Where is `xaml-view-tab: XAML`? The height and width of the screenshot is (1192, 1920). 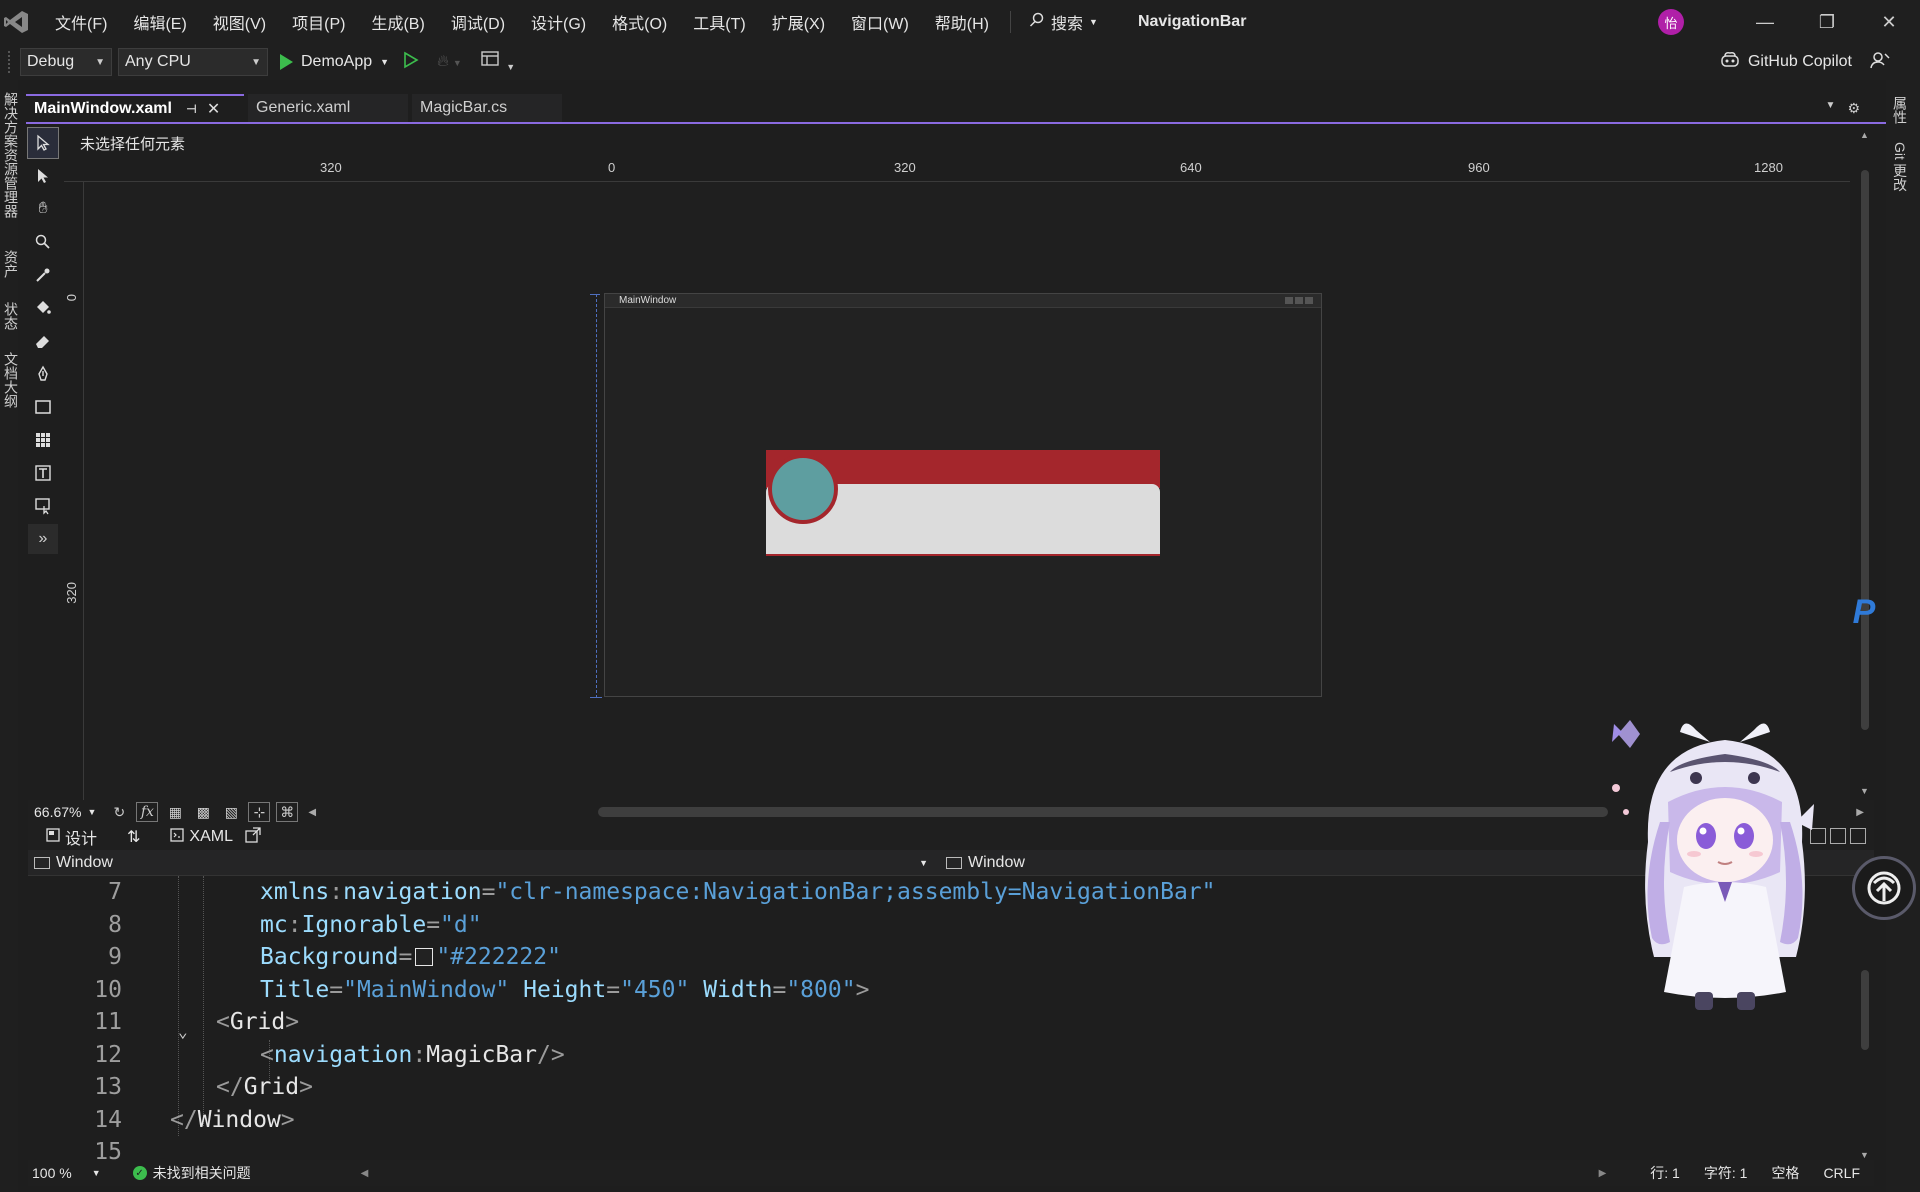
xaml-view-tab: XAML is located at coordinates (201, 837).